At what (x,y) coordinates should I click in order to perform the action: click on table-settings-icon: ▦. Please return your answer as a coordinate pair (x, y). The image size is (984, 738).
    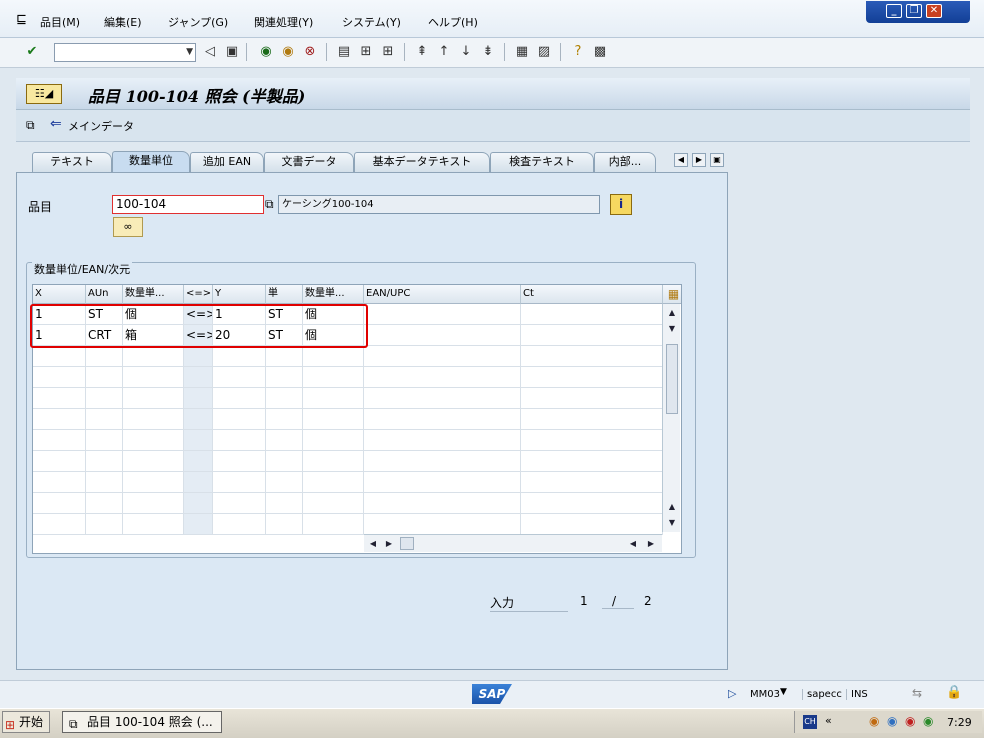
    Looking at the image, I should click on (672, 294).